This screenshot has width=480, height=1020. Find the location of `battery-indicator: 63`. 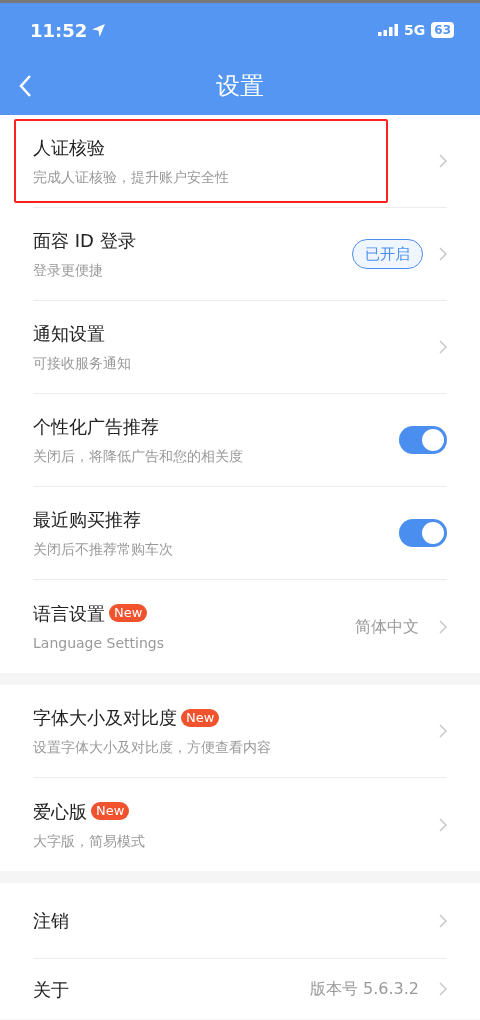

battery-indicator: 63 is located at coordinates (442, 30).